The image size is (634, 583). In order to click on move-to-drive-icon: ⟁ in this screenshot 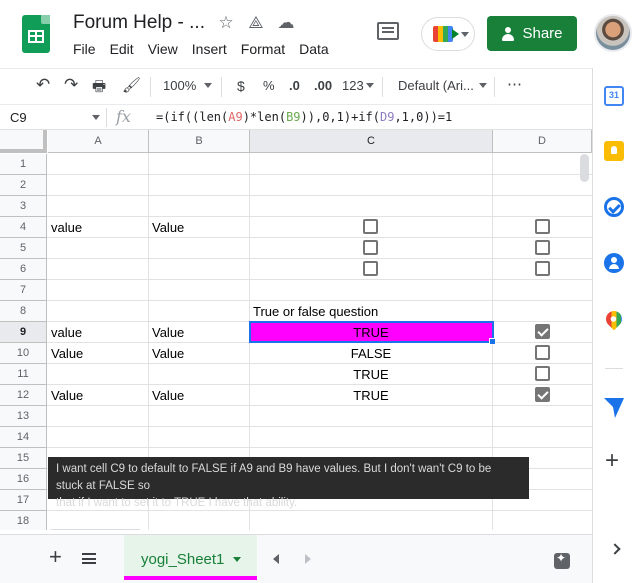, I will do `click(256, 23)`.